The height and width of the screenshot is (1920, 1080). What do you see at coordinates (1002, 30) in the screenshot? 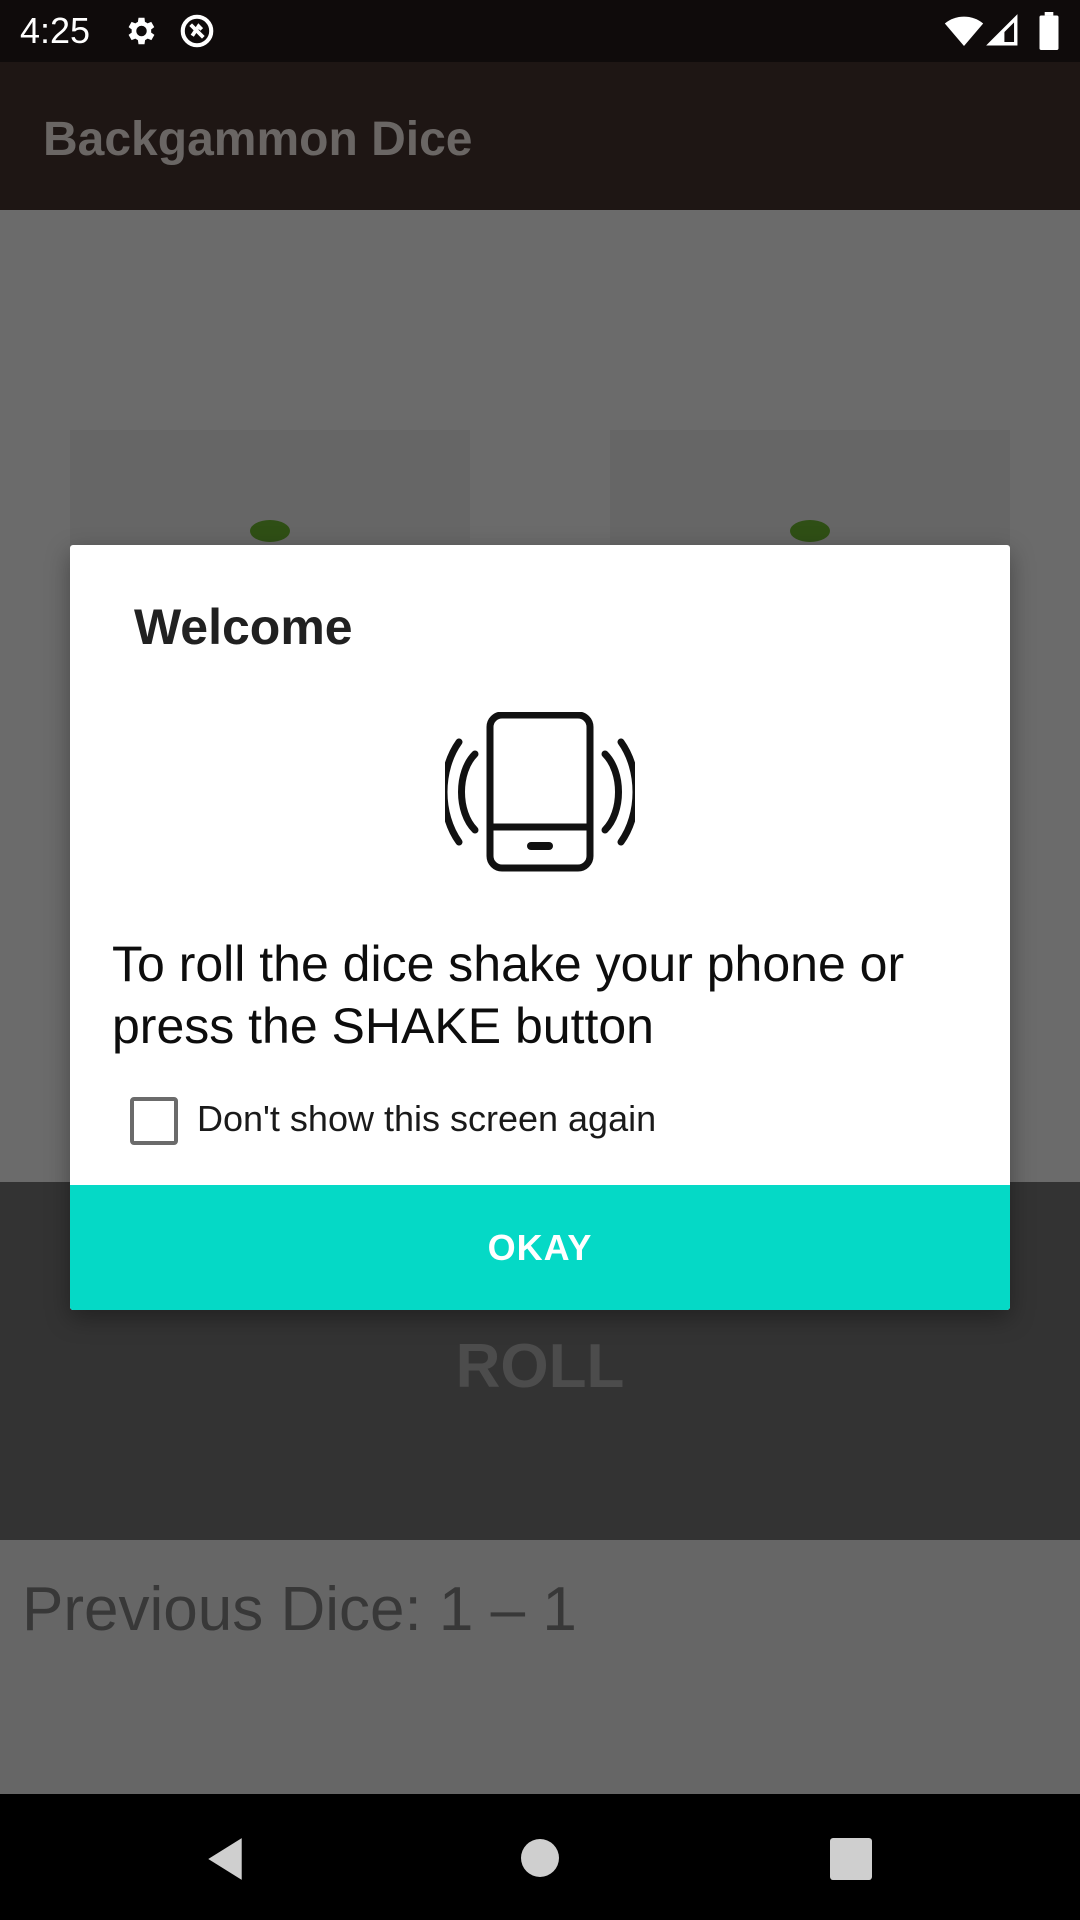
I see `signal-icon` at bounding box center [1002, 30].